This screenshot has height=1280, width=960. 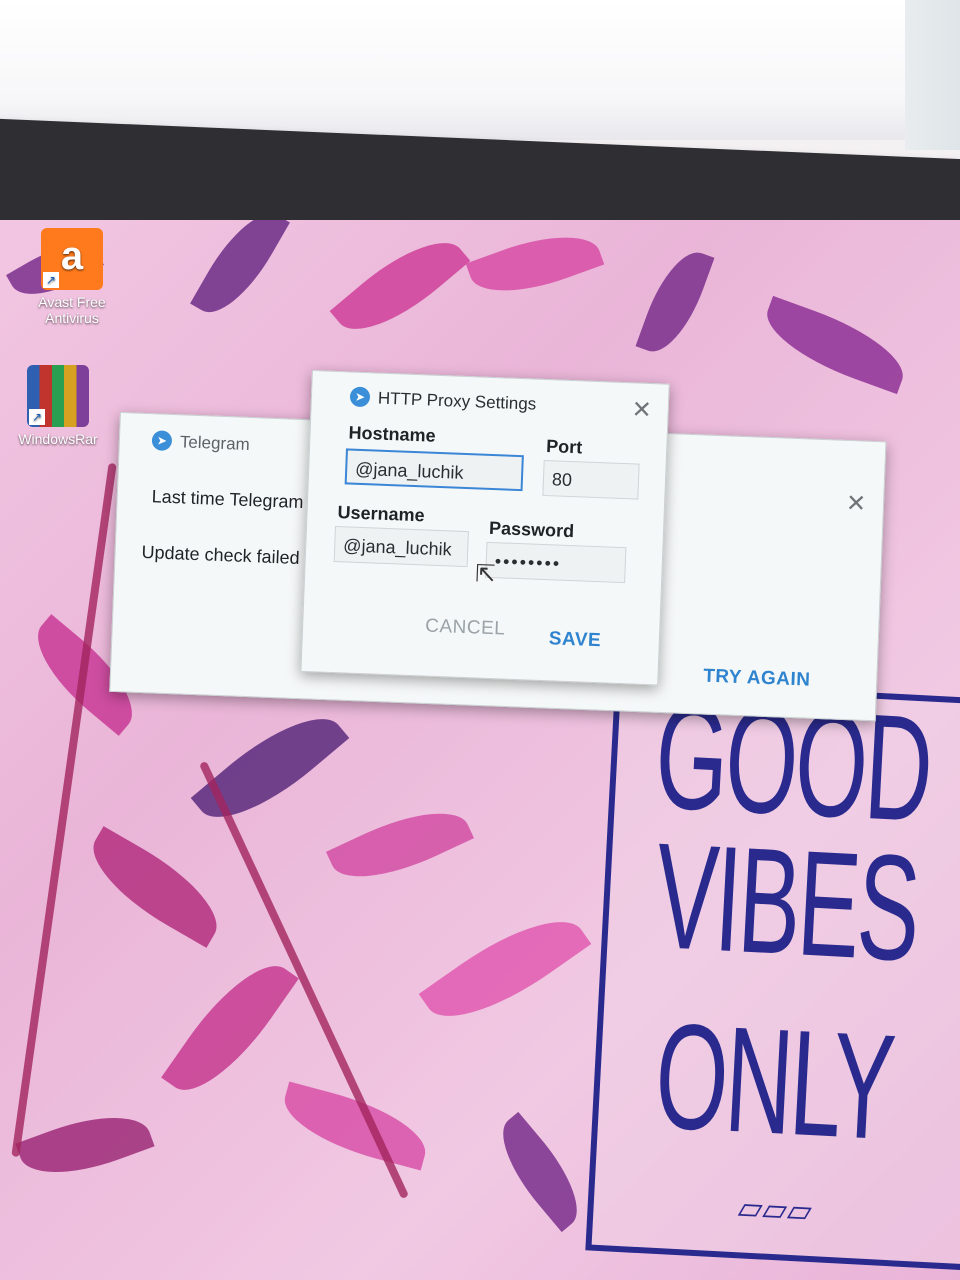 I want to click on window-glare, so click(x=480, y=70).